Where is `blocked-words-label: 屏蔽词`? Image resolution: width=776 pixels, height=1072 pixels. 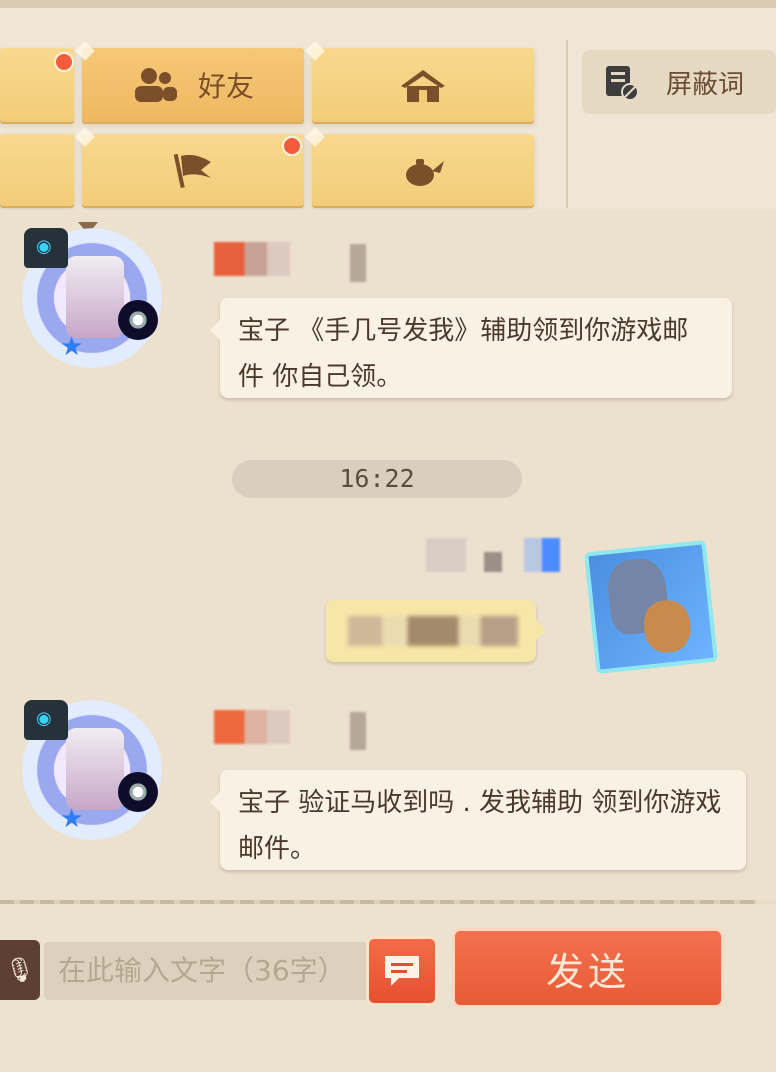 blocked-words-label: 屏蔽词 is located at coordinates (705, 84).